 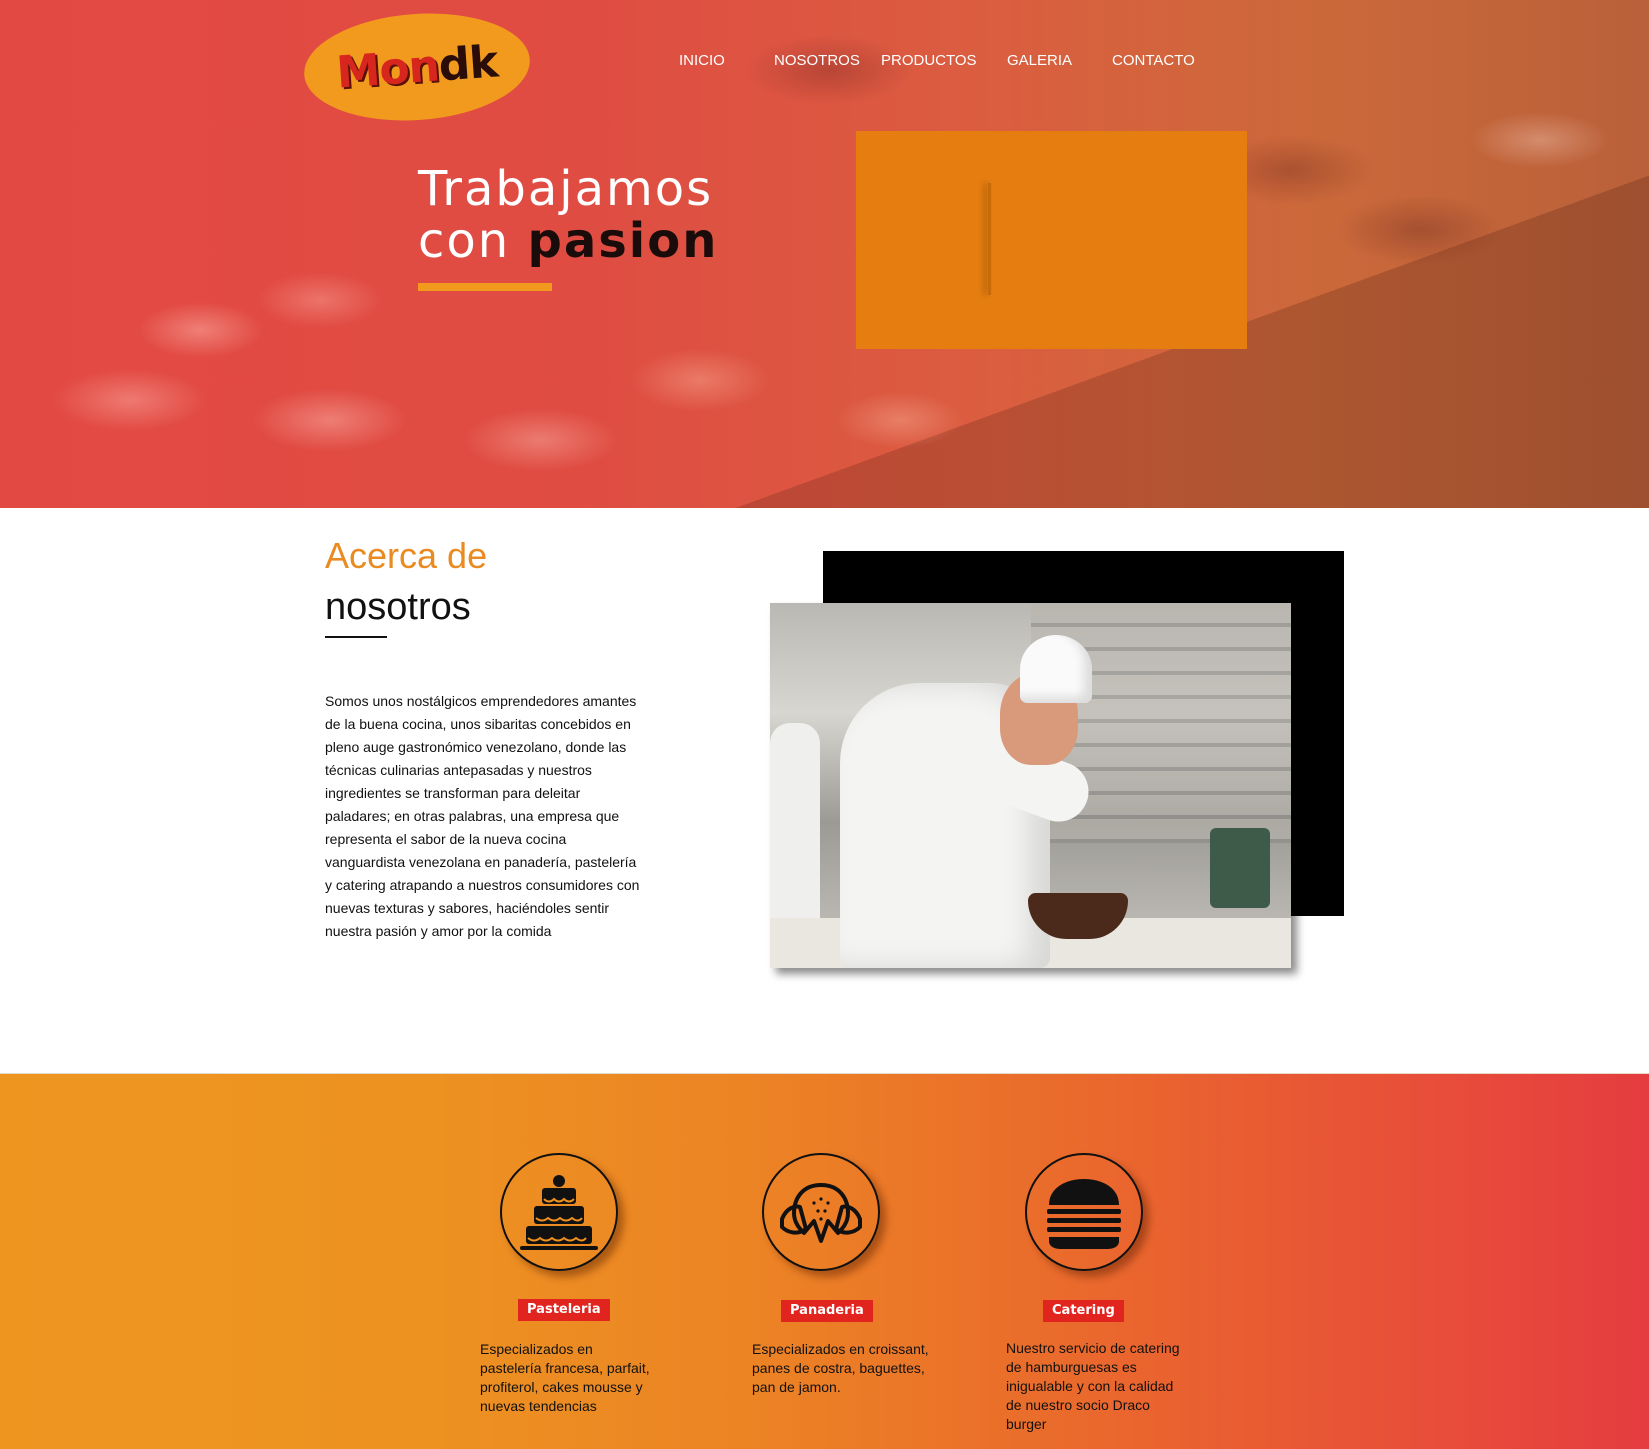 What do you see at coordinates (1051, 240) in the screenshot?
I see `hero-orange-panel` at bounding box center [1051, 240].